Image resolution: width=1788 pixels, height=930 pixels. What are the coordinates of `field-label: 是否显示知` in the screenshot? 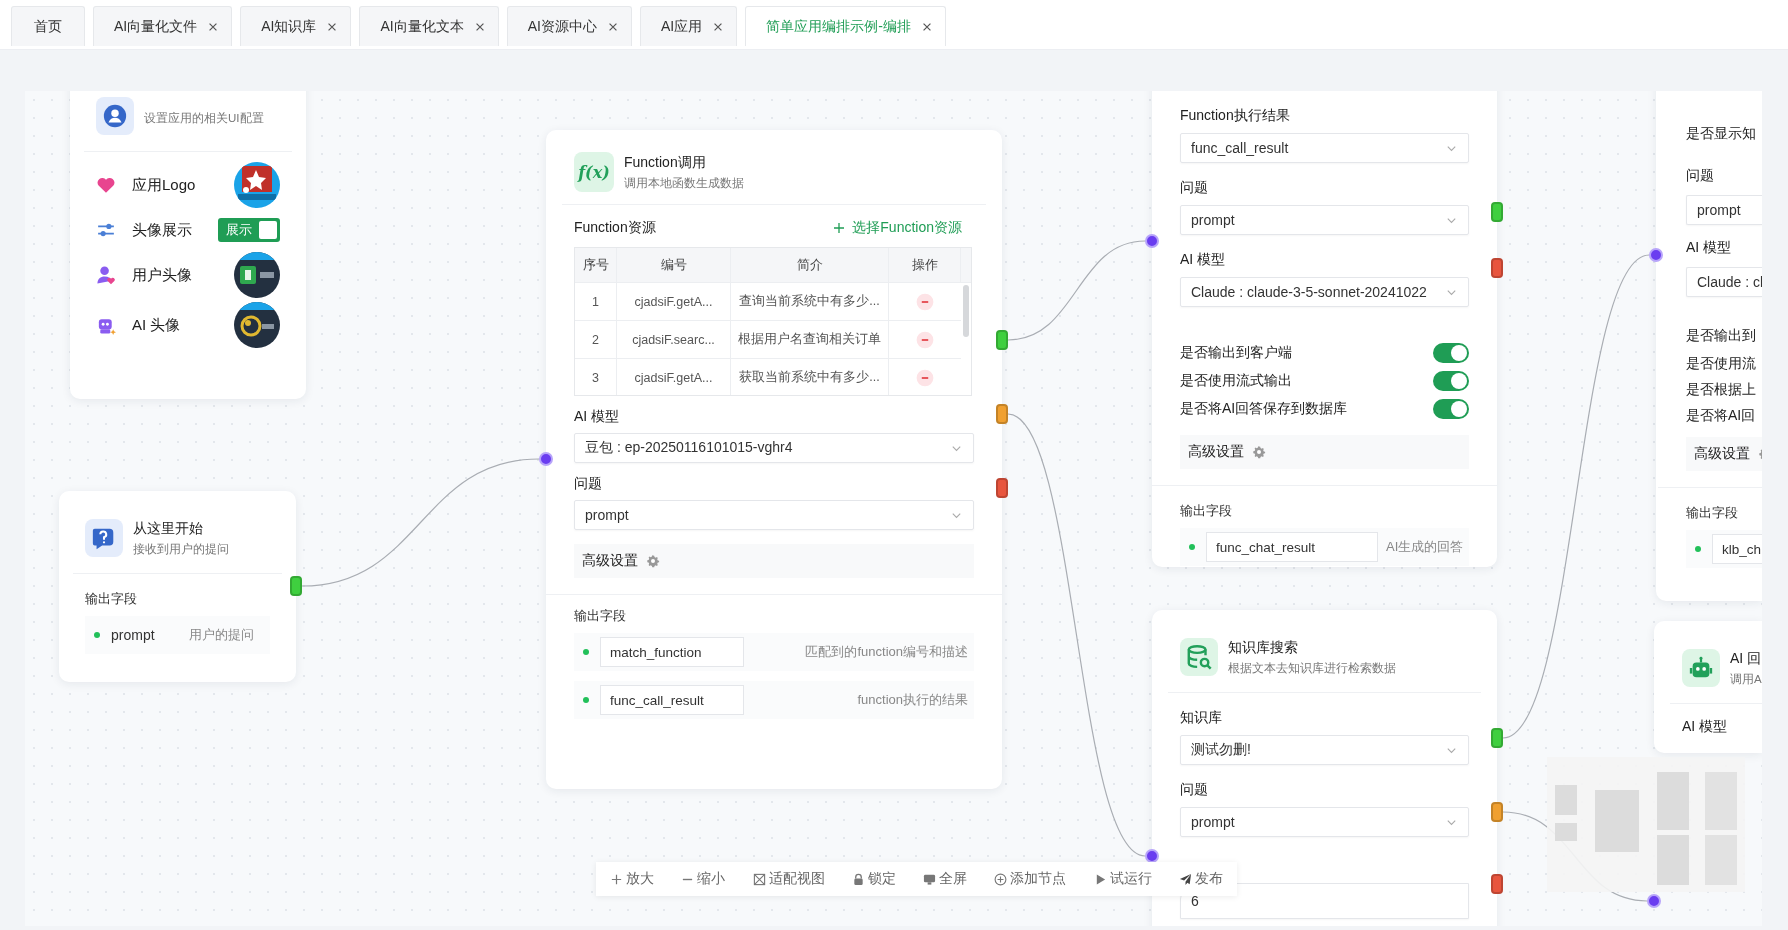 It's located at (1721, 134).